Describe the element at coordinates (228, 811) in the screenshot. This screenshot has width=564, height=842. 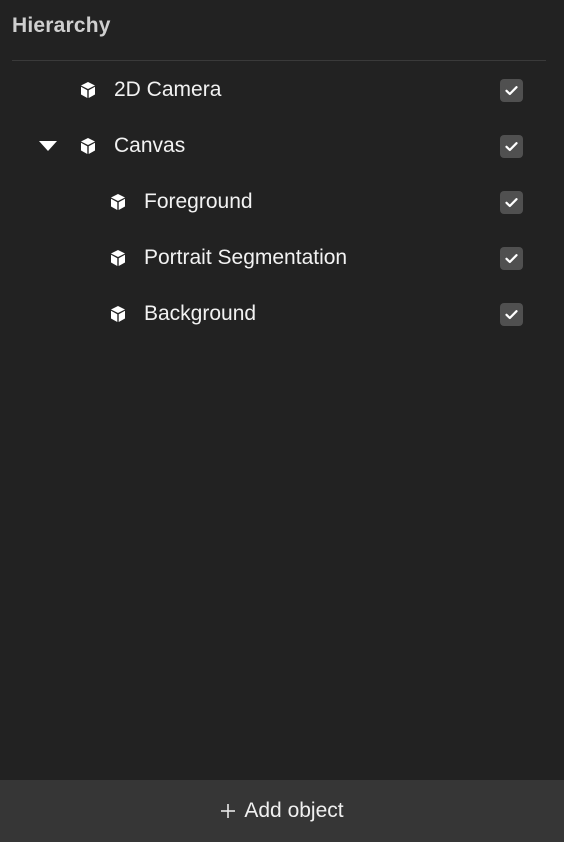
I see `plus-icon` at that location.